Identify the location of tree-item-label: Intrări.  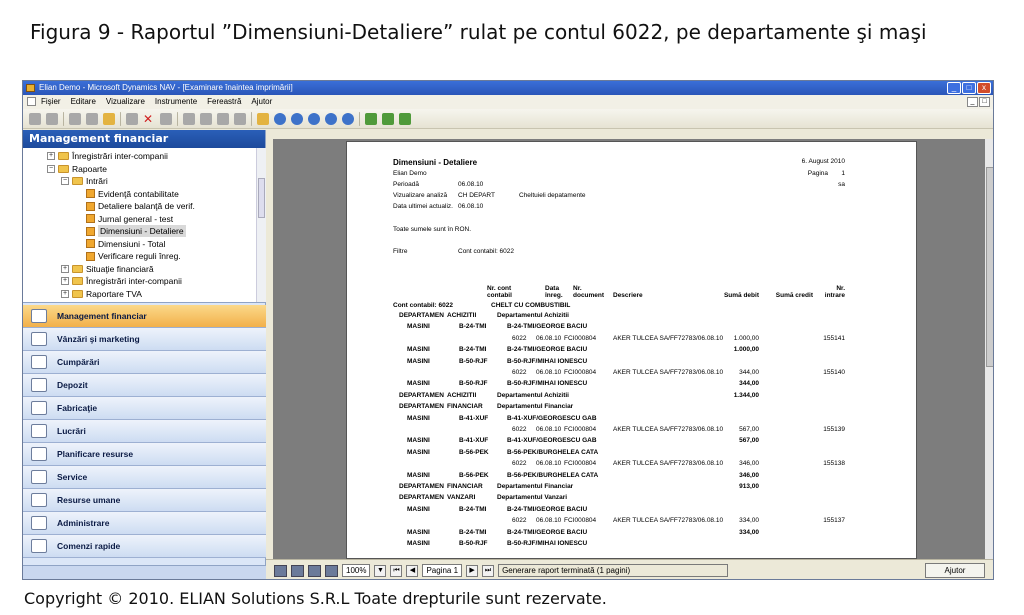
(97, 181).